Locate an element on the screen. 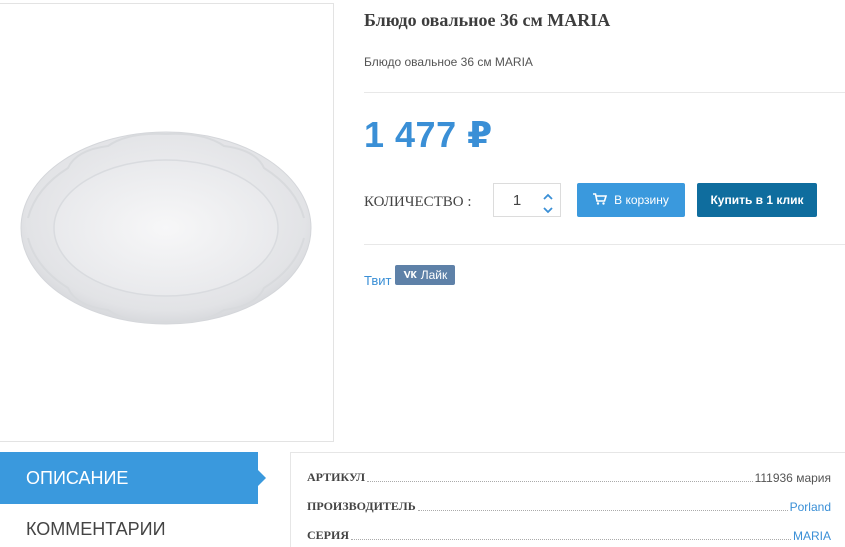 The height and width of the screenshot is (547, 845). quantity-label: КОЛИЧЕСТВО : is located at coordinates (418, 202).